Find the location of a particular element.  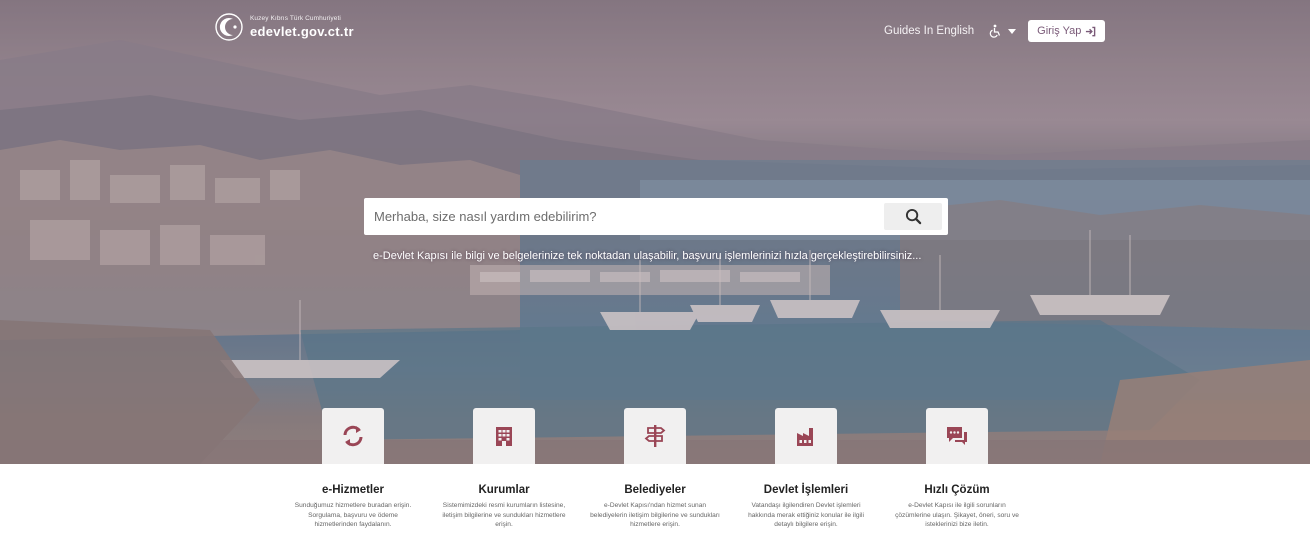

chevron-down-icon is located at coordinates (1012, 31).